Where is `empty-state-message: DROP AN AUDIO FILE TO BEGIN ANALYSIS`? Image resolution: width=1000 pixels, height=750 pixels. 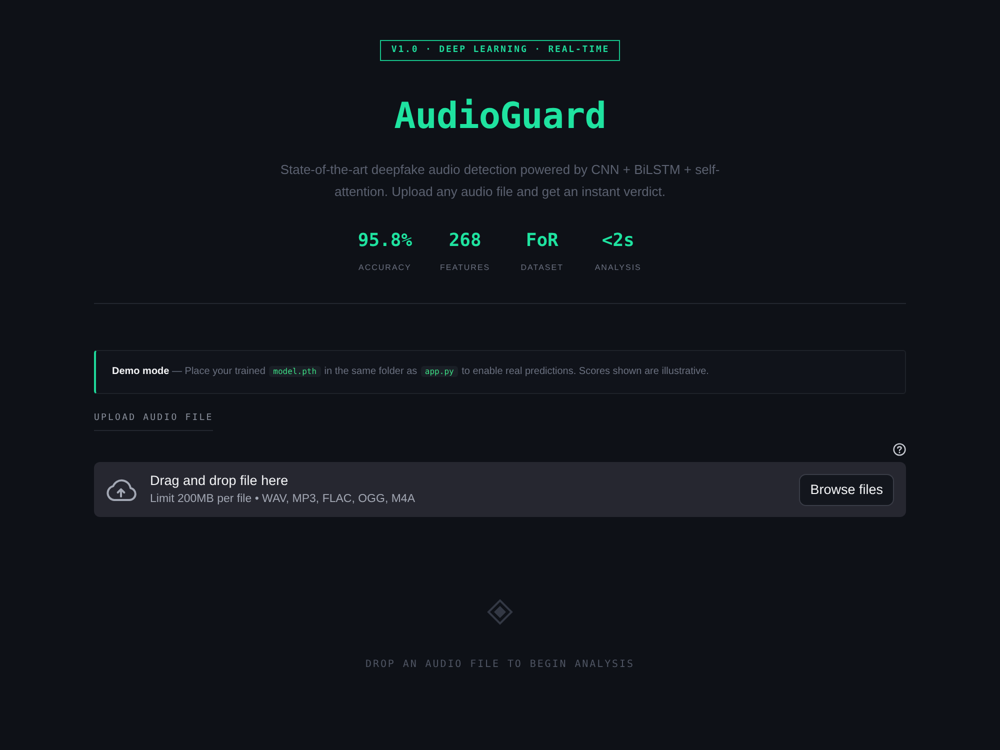
empty-state-message: DROP AN AUDIO FILE TO BEGIN ANALYSIS is located at coordinates (500, 665).